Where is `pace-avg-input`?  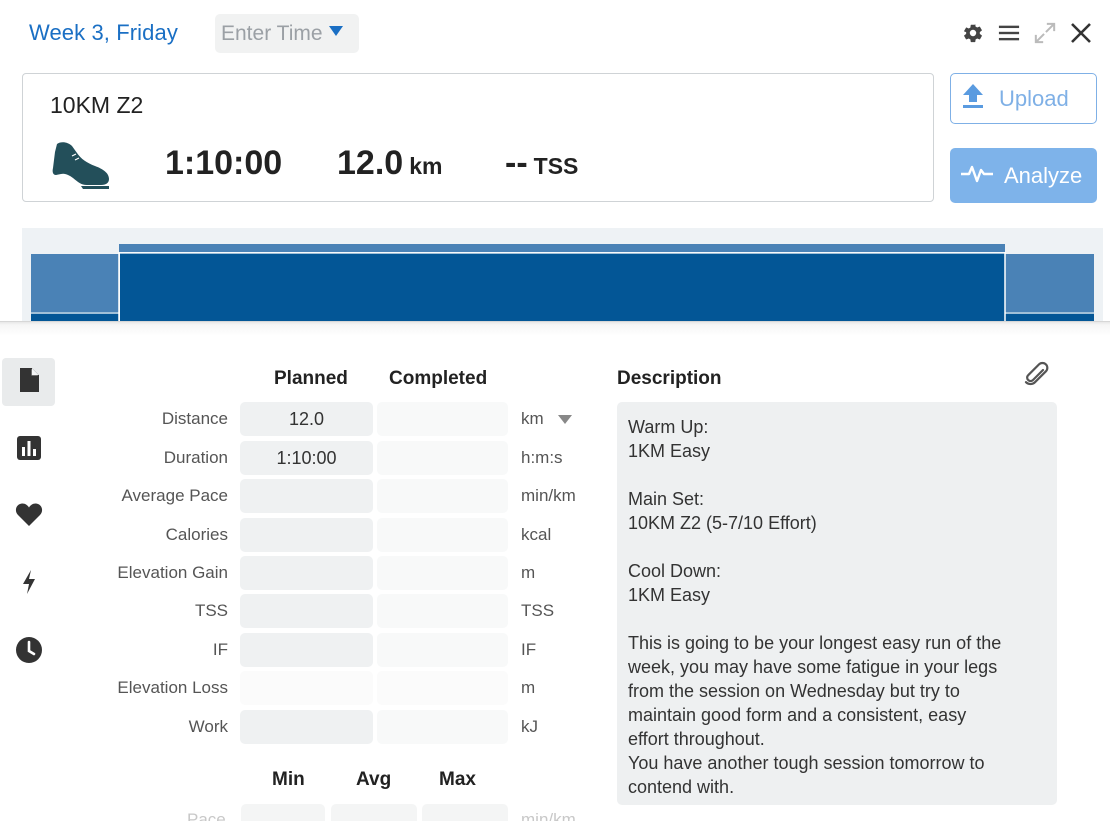
pace-avg-input is located at coordinates (374, 812).